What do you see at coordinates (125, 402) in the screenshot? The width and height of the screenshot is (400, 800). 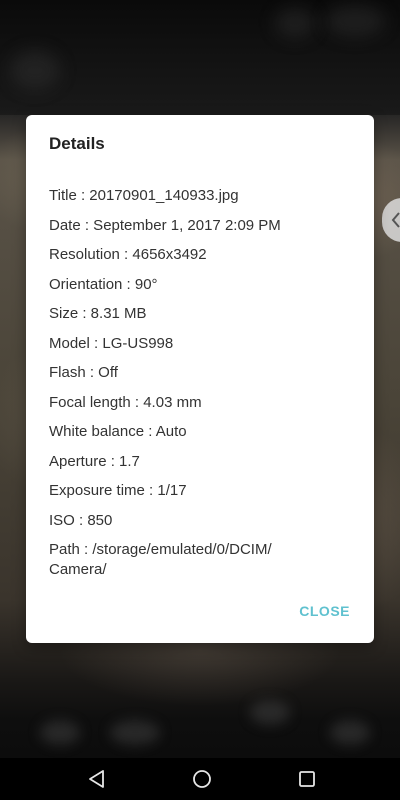 I see `detail-focal-length: Focal length : 4.03 mm` at bounding box center [125, 402].